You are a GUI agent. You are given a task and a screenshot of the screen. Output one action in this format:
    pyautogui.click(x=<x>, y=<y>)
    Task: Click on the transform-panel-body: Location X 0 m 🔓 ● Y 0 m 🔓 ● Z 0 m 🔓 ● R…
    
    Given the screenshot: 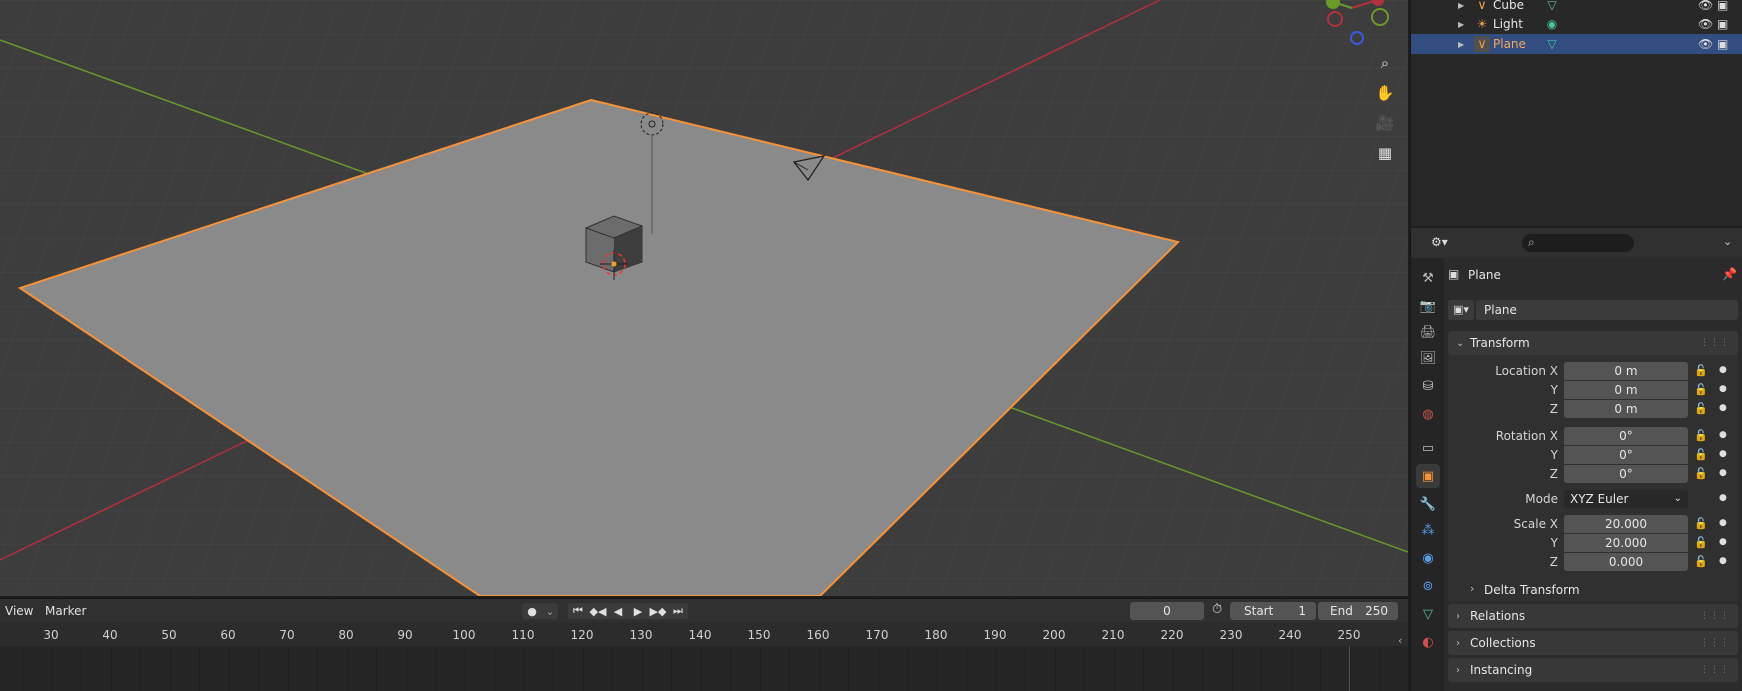 What is the action you would take?
    pyautogui.click(x=1593, y=467)
    